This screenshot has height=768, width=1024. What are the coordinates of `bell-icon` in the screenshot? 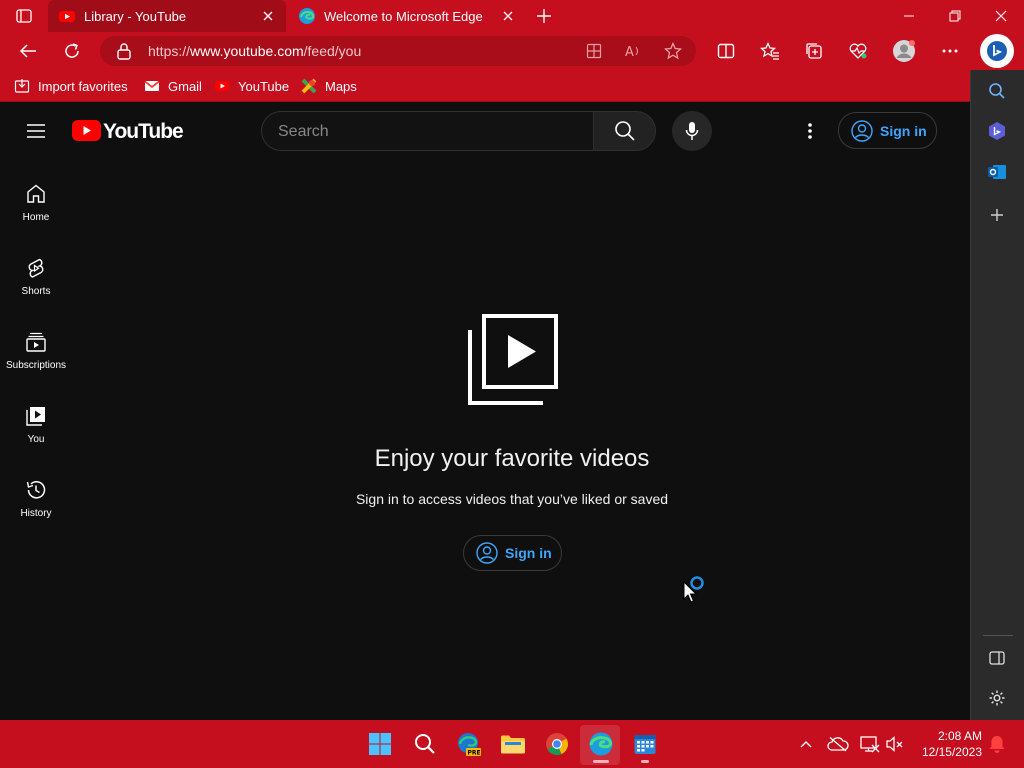 It's located at (997, 744).